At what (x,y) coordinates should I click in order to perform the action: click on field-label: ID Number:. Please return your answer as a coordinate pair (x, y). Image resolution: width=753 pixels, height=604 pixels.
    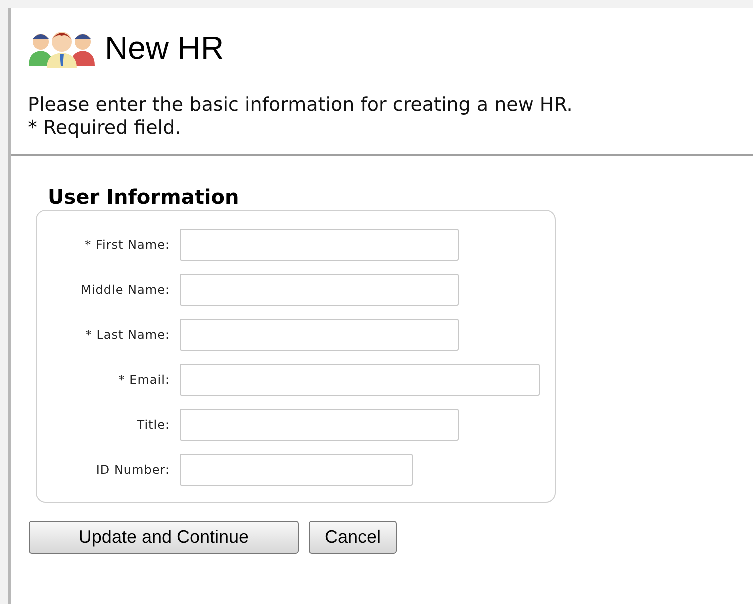
    Looking at the image, I should click on (132, 470).